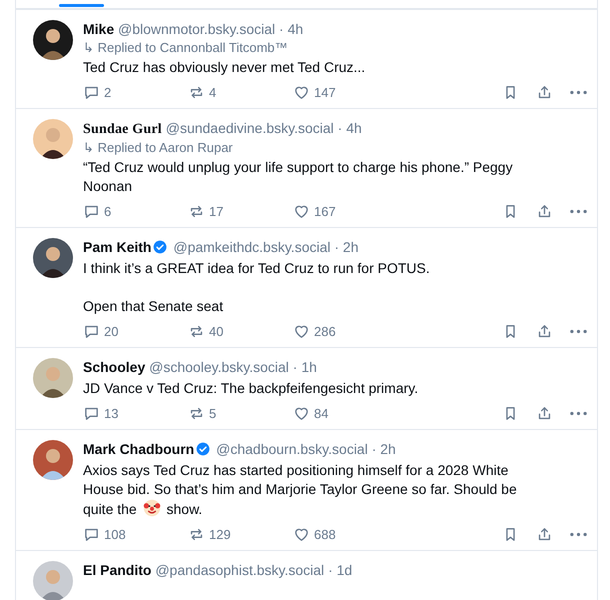 The width and height of the screenshot is (610, 600). Describe the element at coordinates (340, 570) in the screenshot. I see `post-time: · 1d` at that location.